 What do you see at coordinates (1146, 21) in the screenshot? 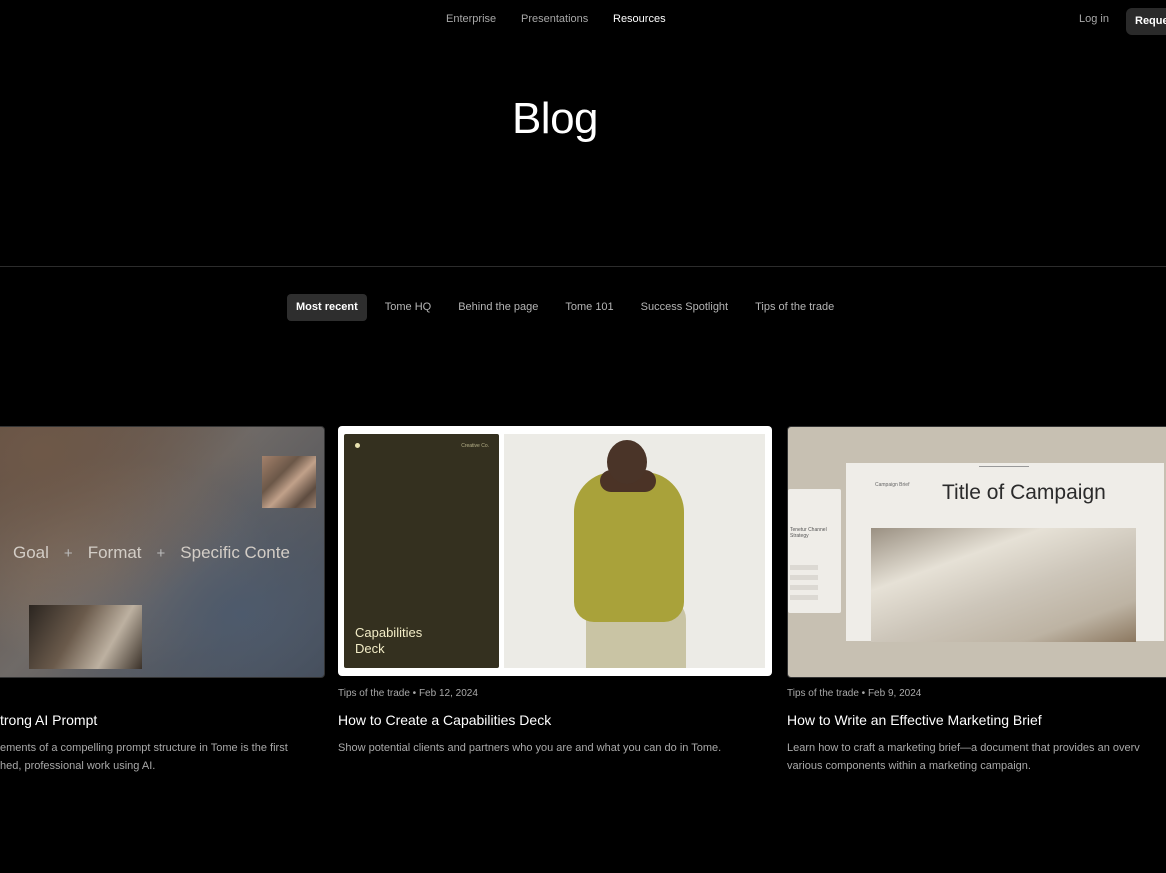
I see `request-demo-button: Reque` at bounding box center [1146, 21].